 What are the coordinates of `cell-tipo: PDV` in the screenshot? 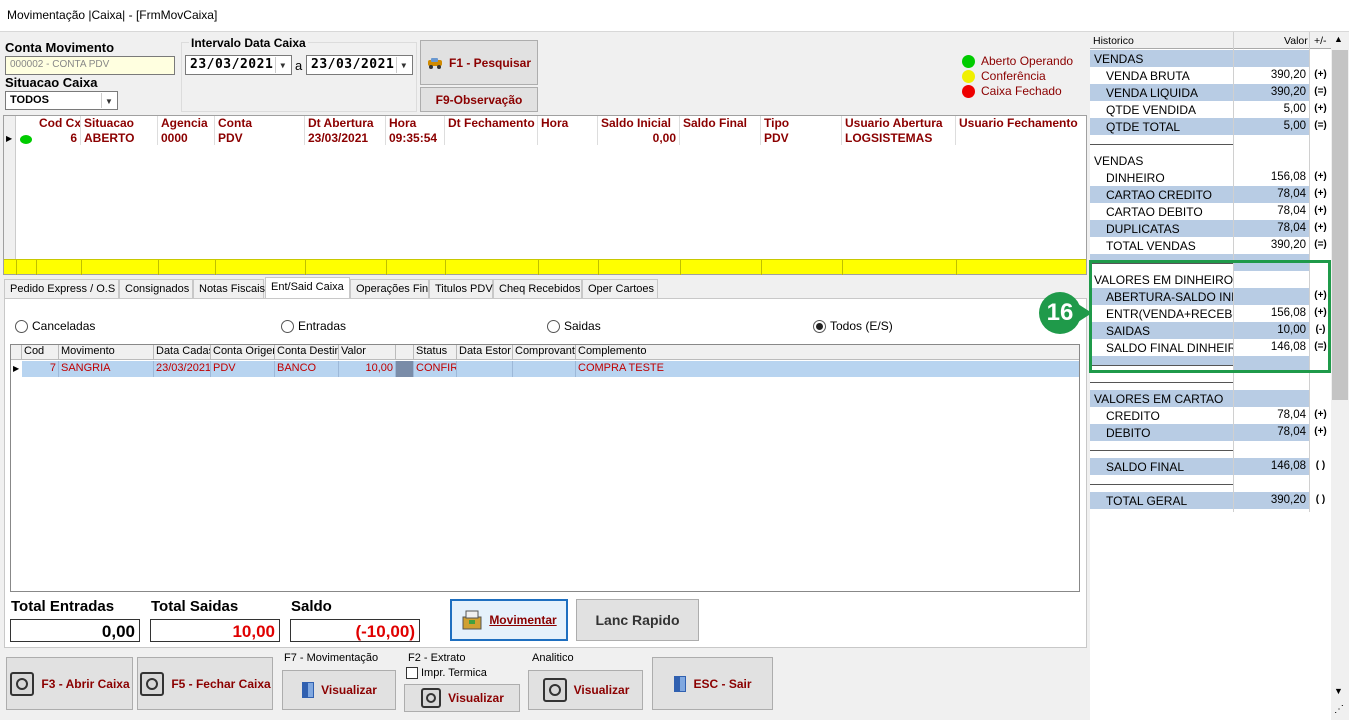 It's located at (802, 138).